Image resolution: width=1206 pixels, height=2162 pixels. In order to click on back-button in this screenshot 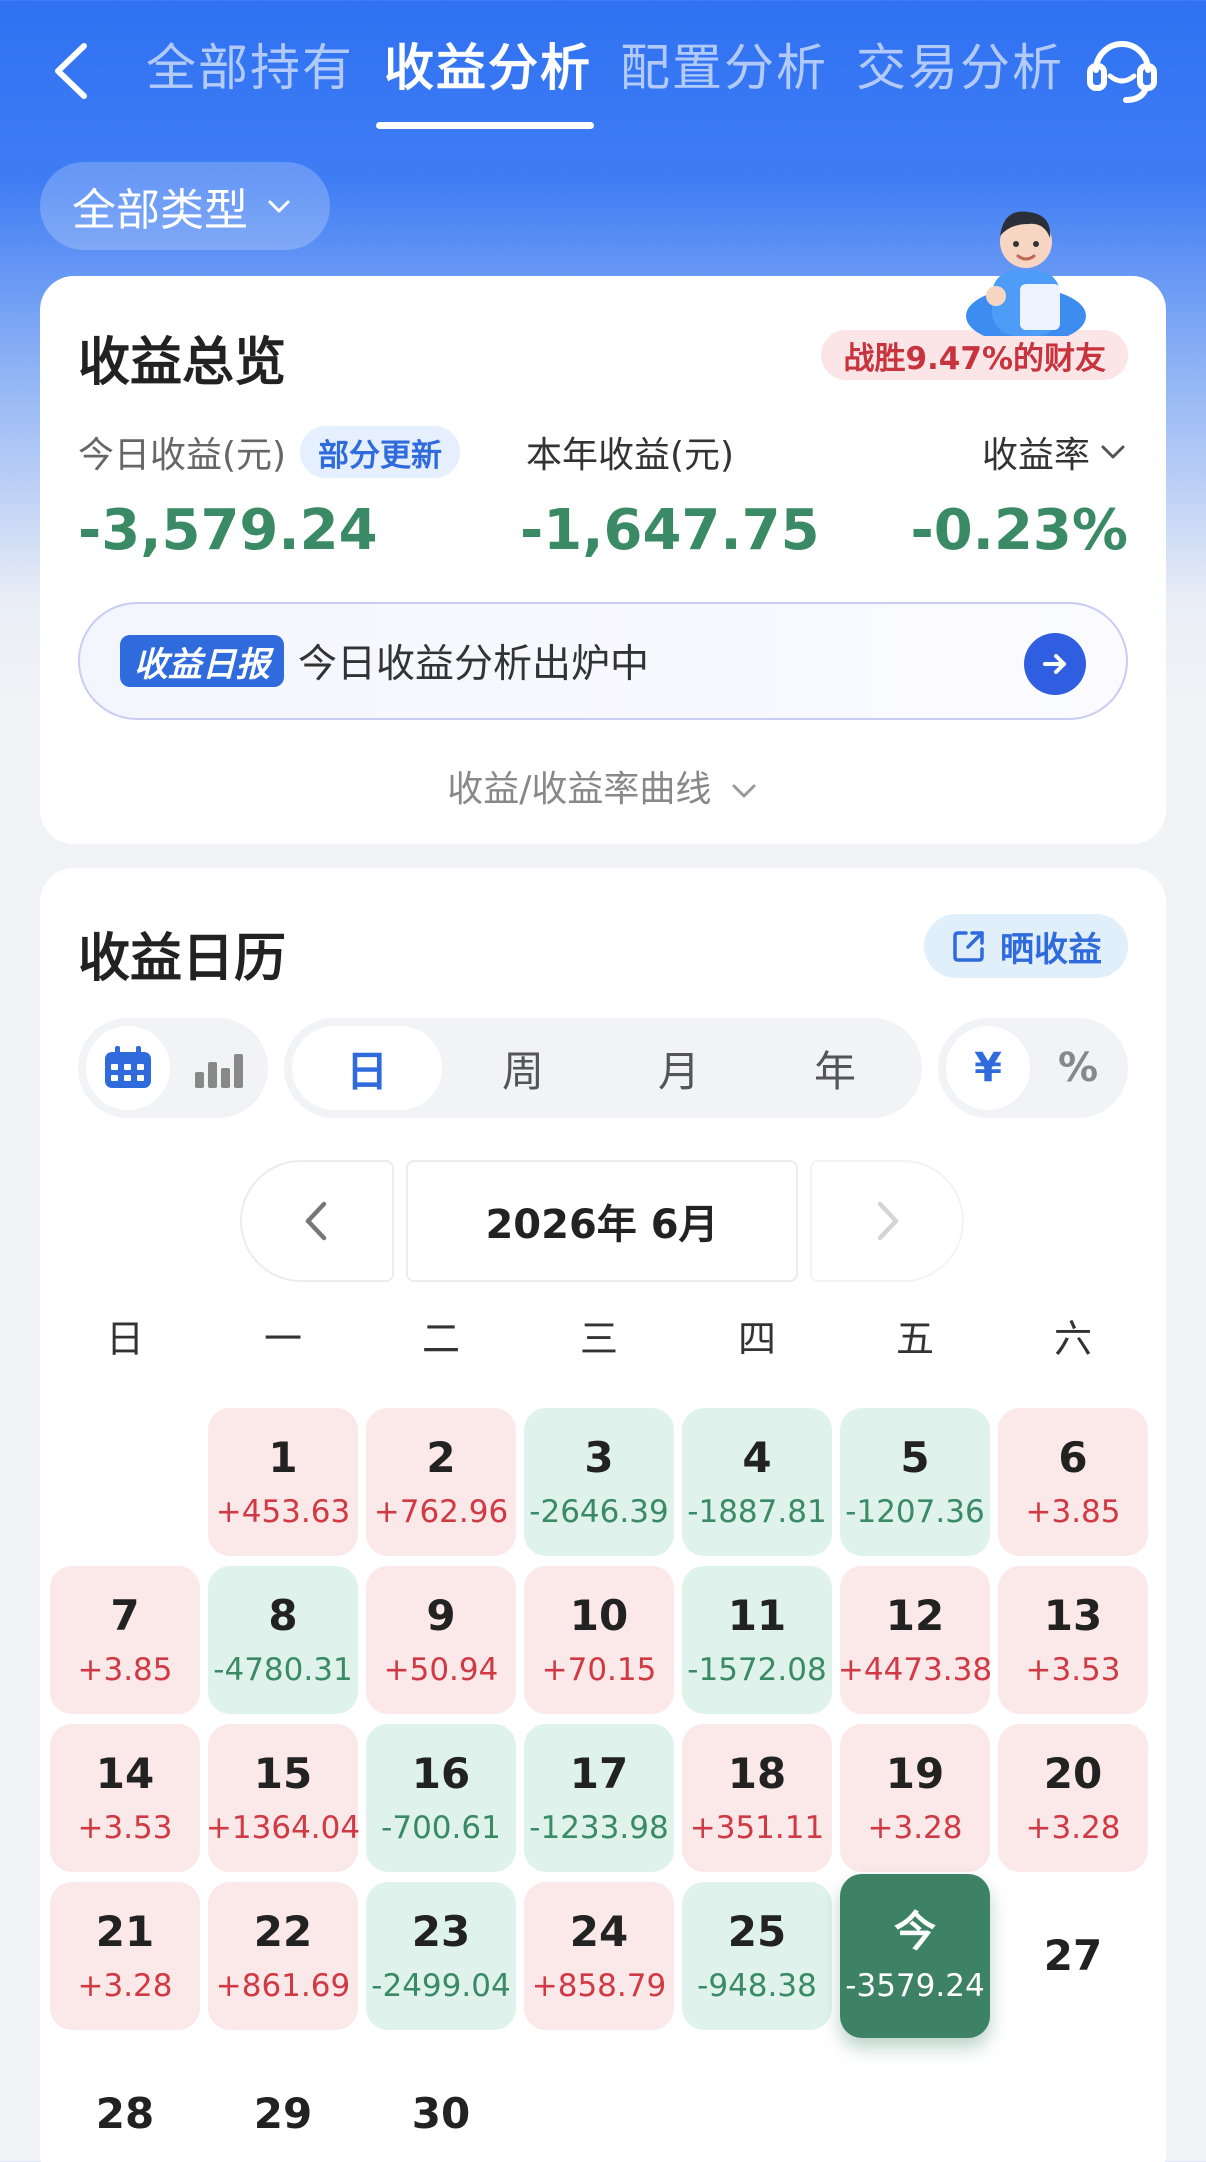, I will do `click(74, 71)`.